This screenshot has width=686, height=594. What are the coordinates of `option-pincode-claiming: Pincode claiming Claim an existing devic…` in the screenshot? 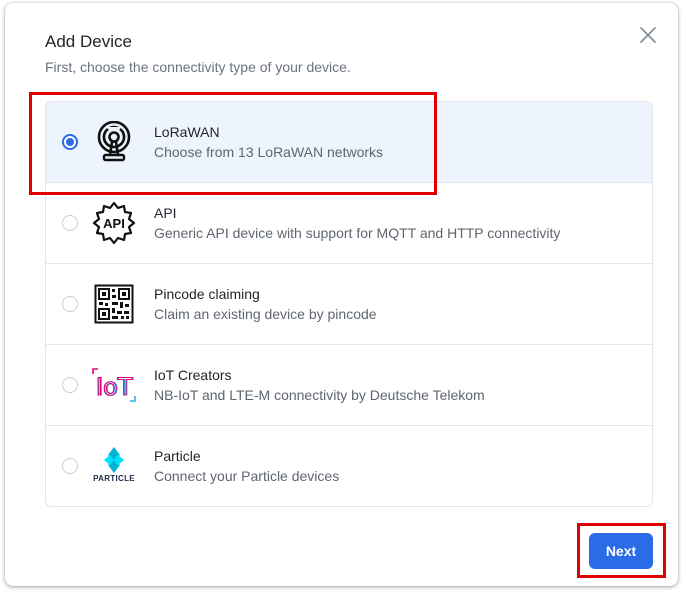 It's located at (349, 304).